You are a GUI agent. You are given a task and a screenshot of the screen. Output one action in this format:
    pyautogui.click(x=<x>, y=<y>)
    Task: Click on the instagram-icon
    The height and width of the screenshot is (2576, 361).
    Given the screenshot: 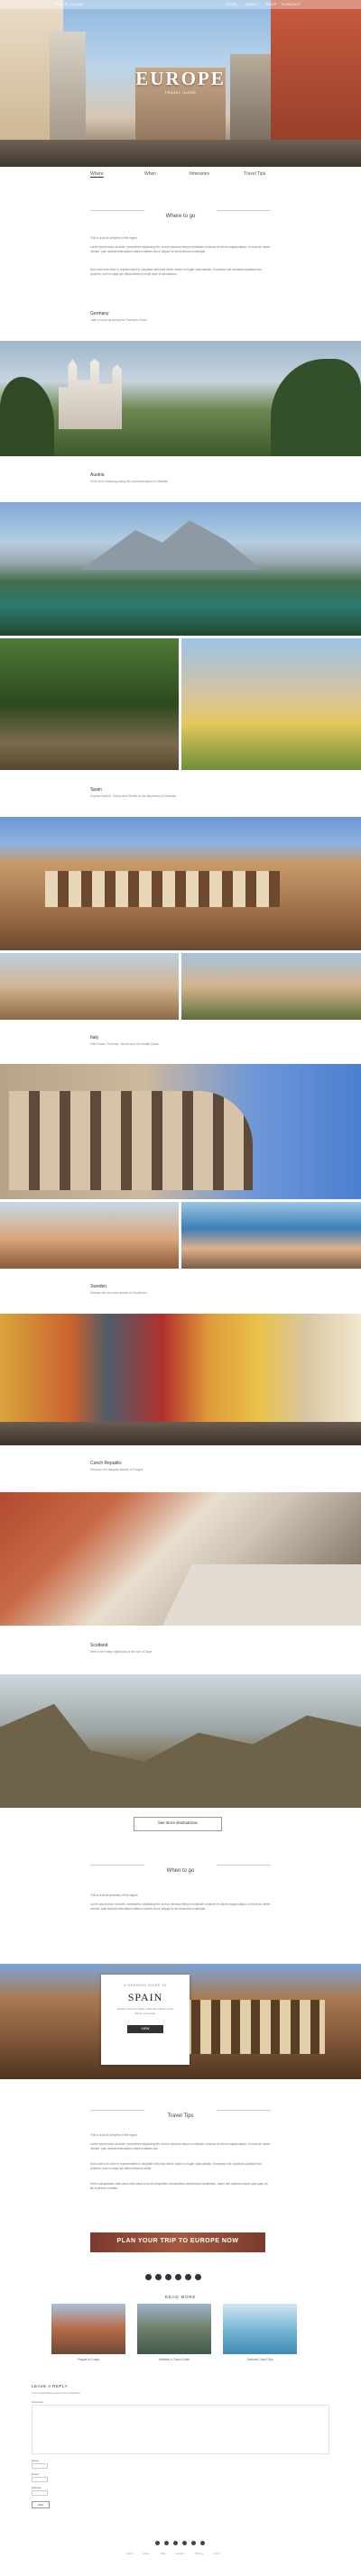 What is the action you would take?
    pyautogui.click(x=178, y=2277)
    